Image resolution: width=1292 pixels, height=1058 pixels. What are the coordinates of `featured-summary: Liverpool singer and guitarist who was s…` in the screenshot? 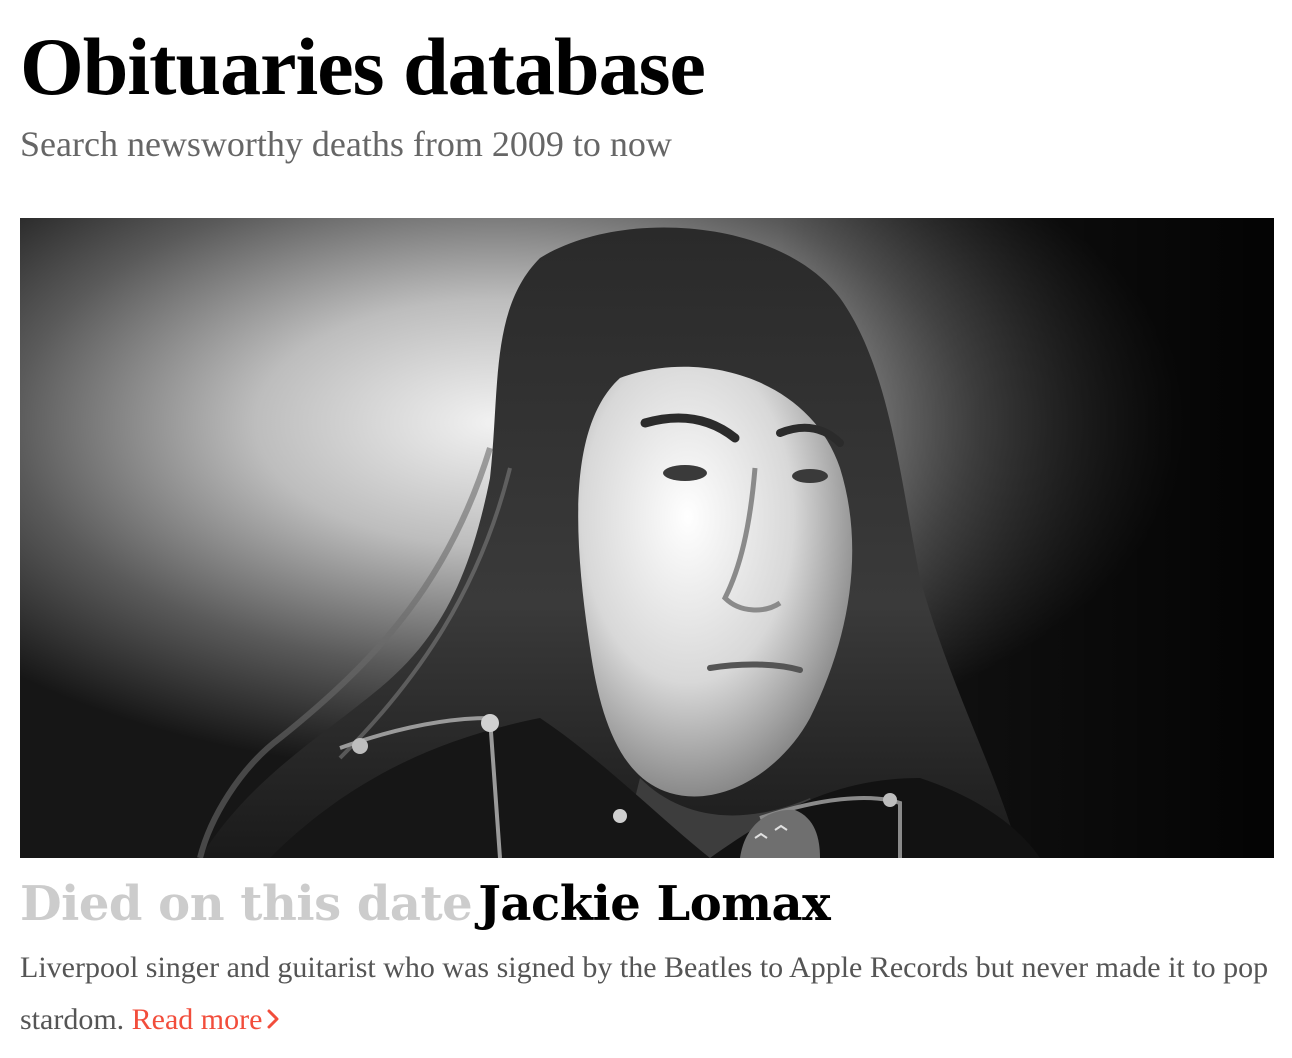 It's located at (645, 994).